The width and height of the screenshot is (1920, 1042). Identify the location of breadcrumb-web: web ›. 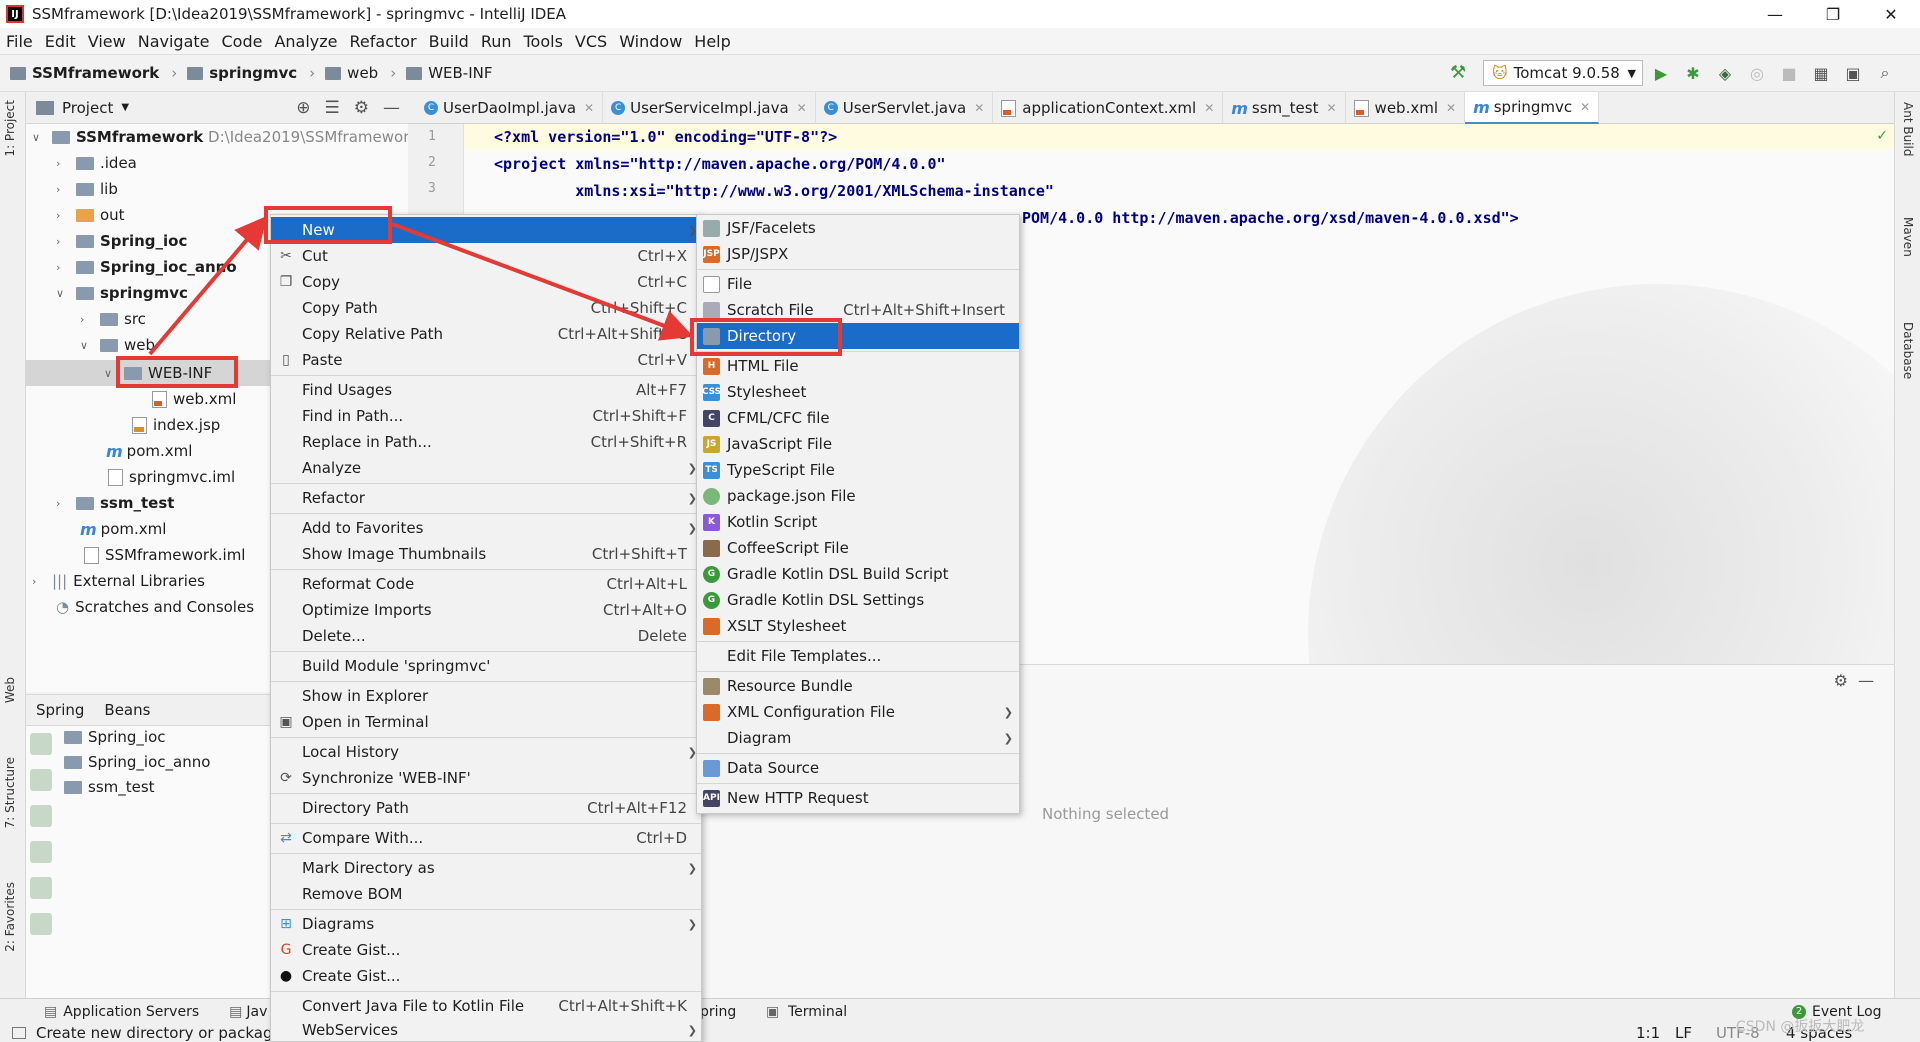
(360, 73).